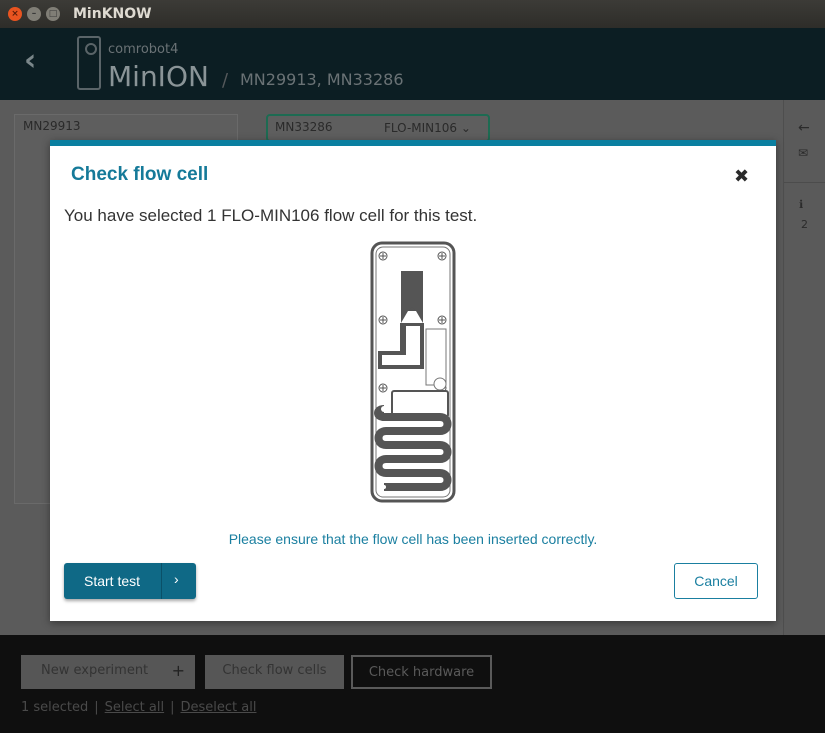 The width and height of the screenshot is (825, 733). Describe the element at coordinates (274, 672) in the screenshot. I see `check-flow-cells-button: Check flow cells` at that location.